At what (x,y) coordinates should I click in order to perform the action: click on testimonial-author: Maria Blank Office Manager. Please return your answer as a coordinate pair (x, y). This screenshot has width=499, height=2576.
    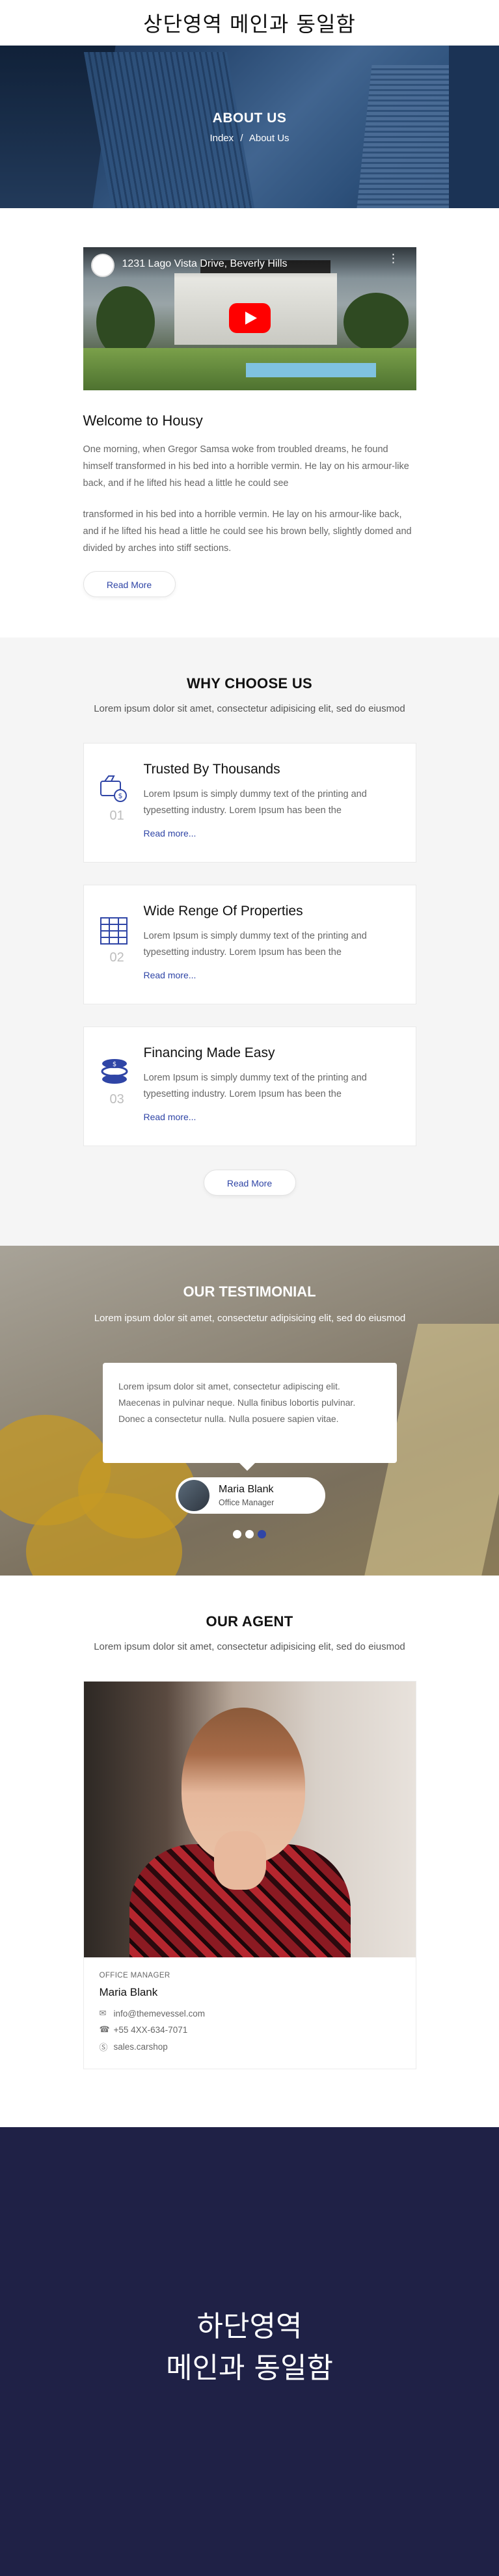
    Looking at the image, I should click on (250, 1495).